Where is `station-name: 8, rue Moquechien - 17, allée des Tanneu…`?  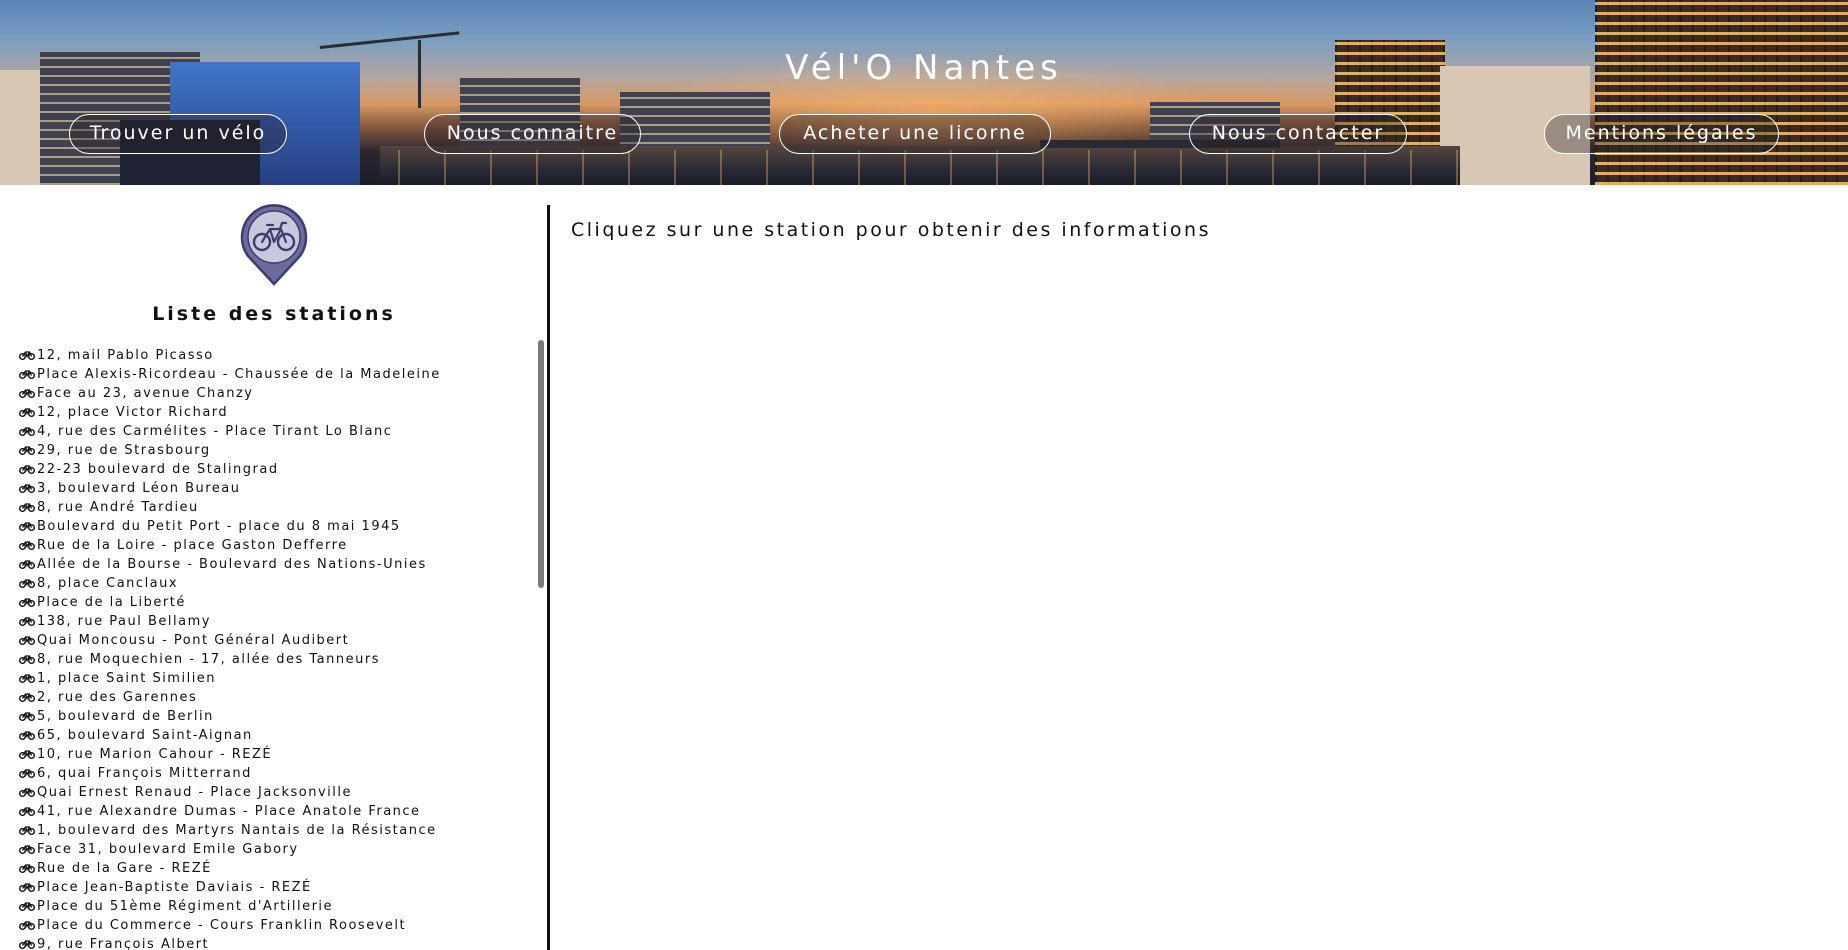 station-name: 8, rue Moquechien - 17, allée des Tanneu… is located at coordinates (208, 659).